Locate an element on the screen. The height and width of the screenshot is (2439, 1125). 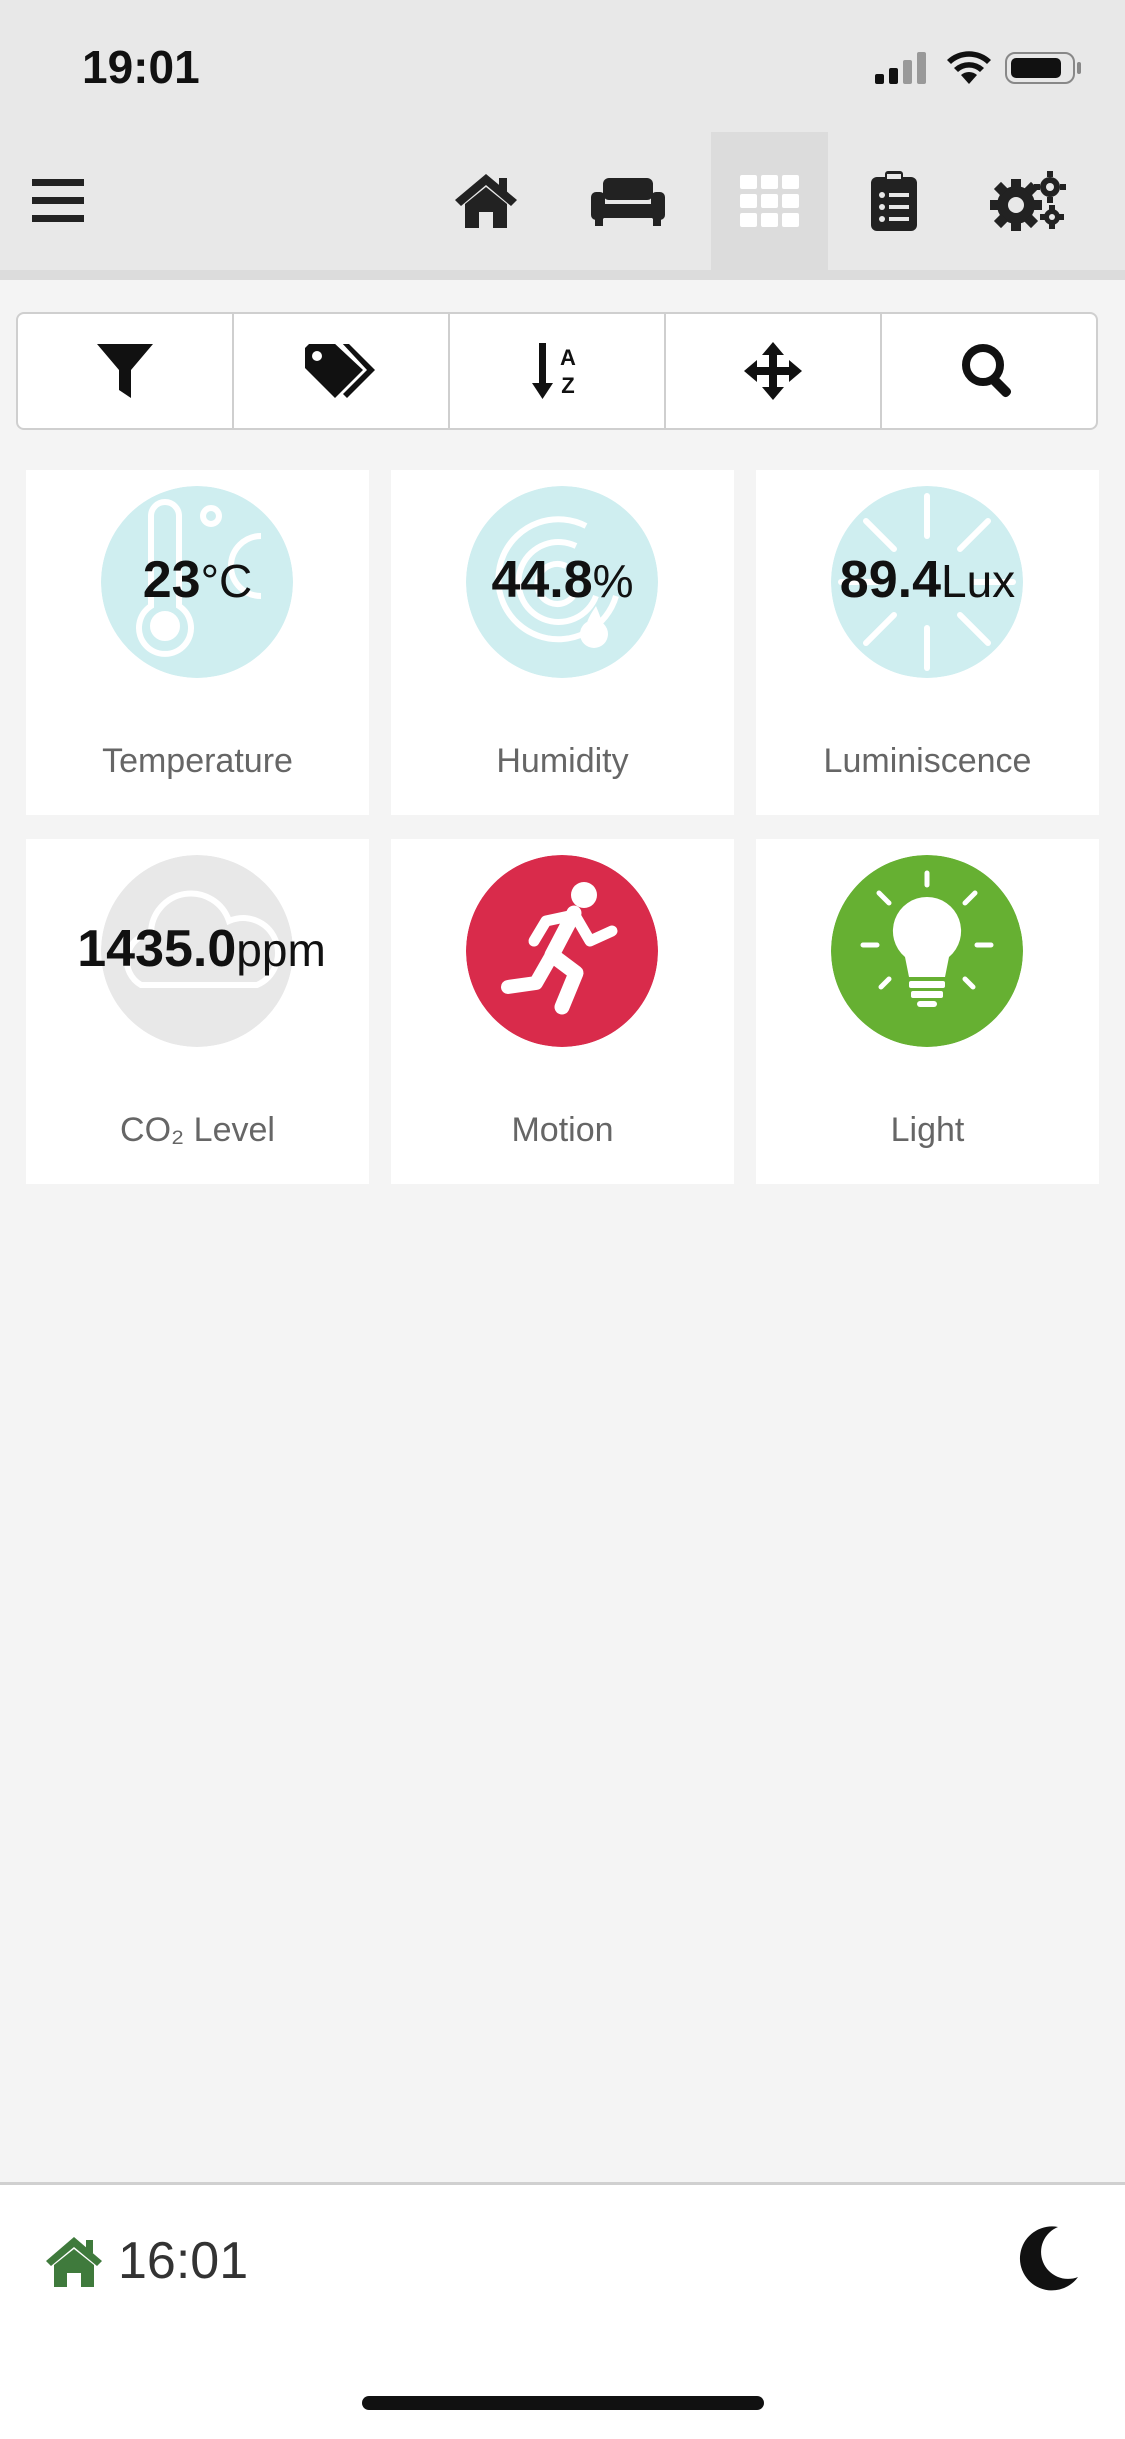
humidity-value: 44.8 is located at coordinates (542, 580).